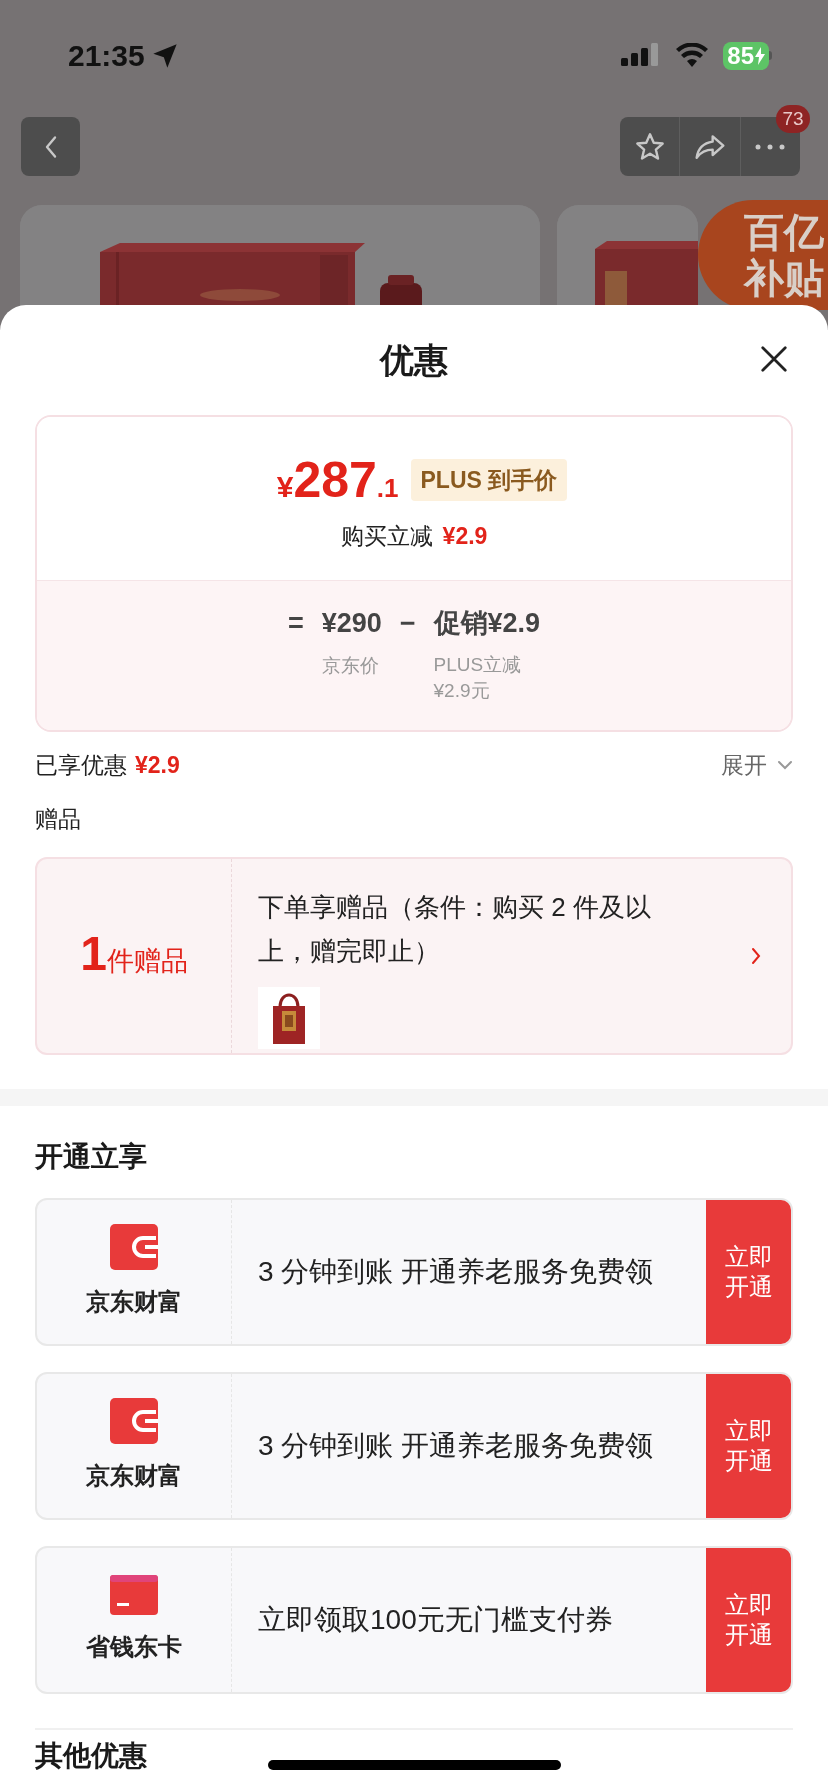  What do you see at coordinates (489, 480) in the screenshot?
I see `plus-price-tag: PLUS 到手价` at bounding box center [489, 480].